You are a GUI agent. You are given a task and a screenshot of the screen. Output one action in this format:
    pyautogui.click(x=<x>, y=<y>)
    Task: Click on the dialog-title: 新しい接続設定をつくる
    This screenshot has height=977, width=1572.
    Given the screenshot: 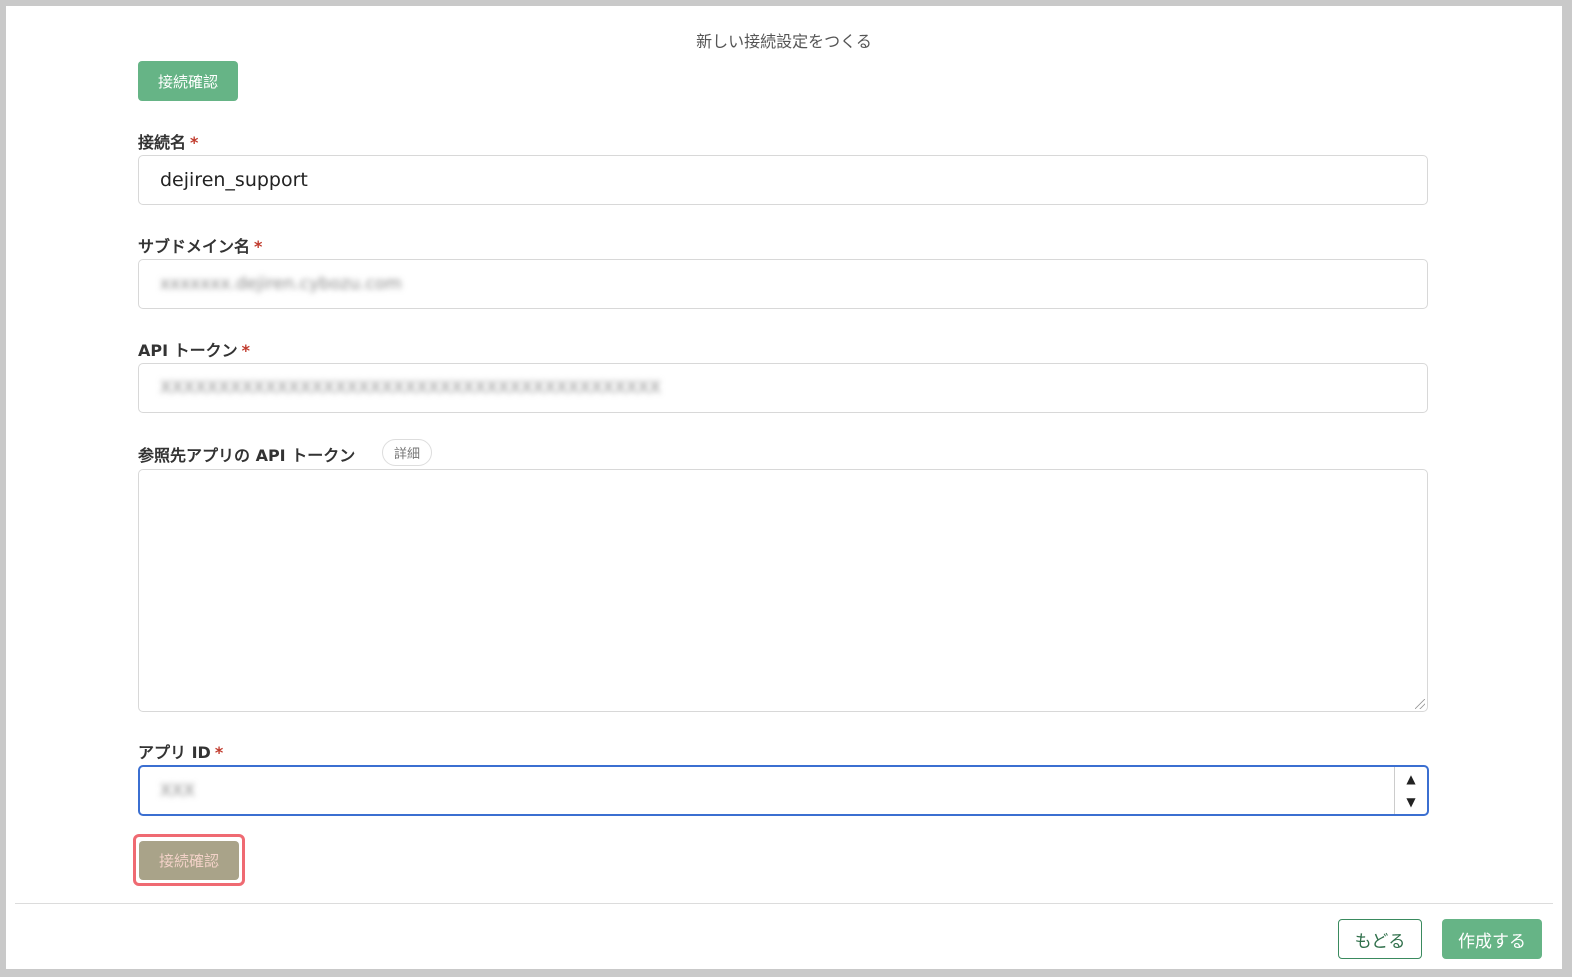 What is the action you would take?
    pyautogui.click(x=784, y=41)
    